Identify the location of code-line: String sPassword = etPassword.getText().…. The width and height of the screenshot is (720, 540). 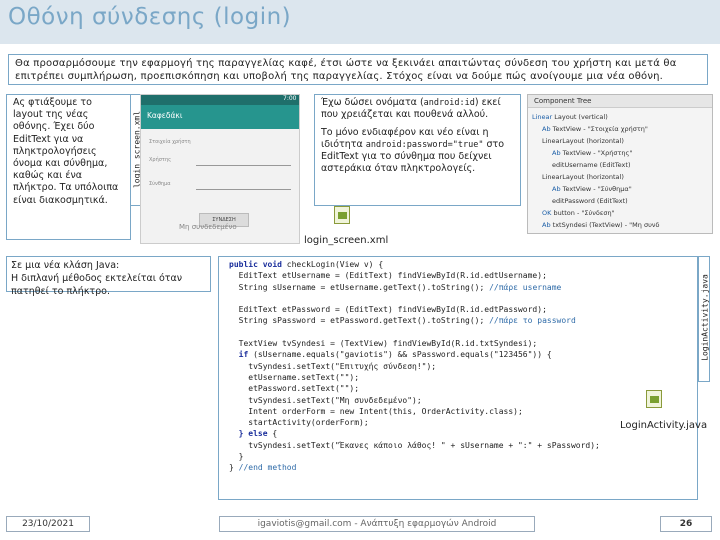
(402, 321).